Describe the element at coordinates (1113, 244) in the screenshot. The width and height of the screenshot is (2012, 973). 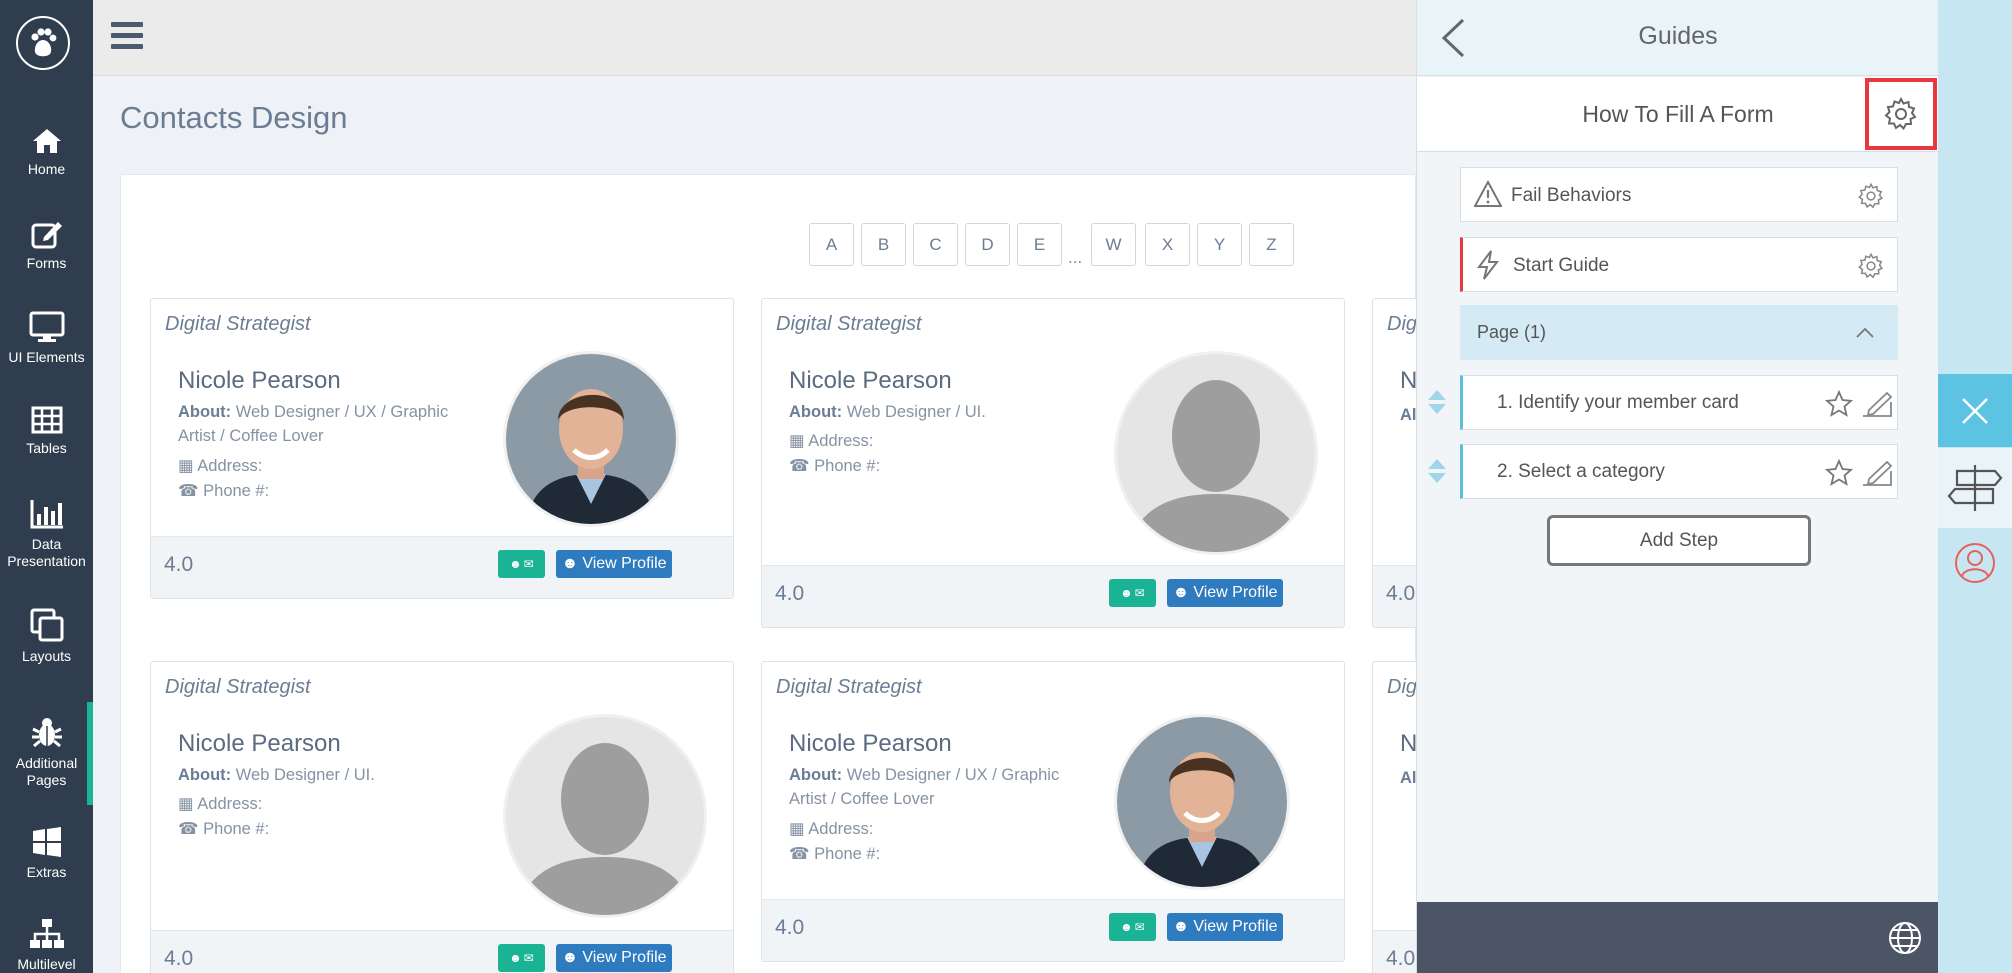
I see `alpha-filter-w: W` at that location.